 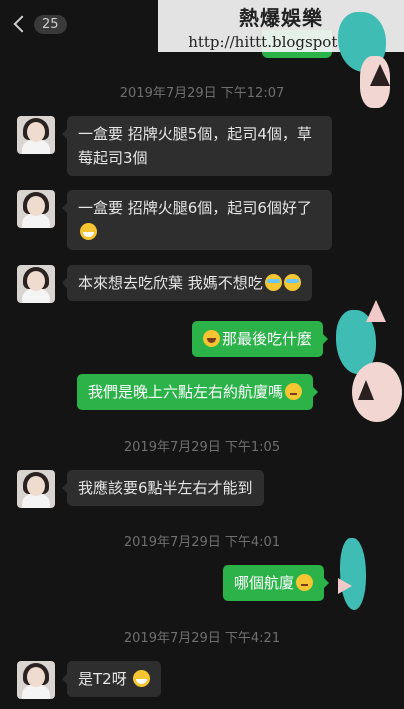 I want to click on laughing-emoji-icon, so click(x=211, y=338).